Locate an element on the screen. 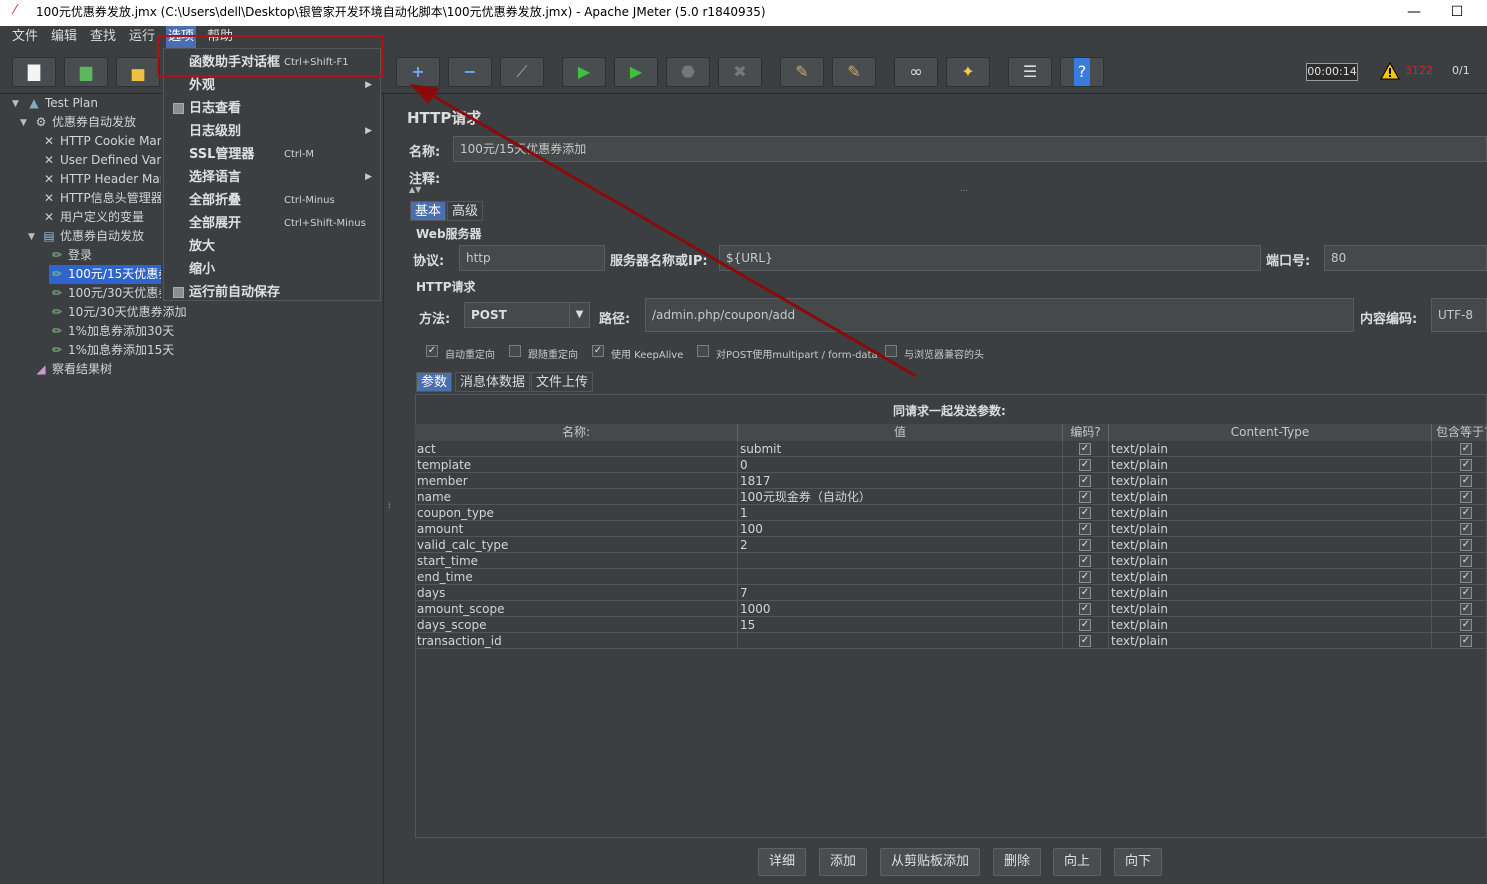  warning-icon is located at coordinates (1390, 71).